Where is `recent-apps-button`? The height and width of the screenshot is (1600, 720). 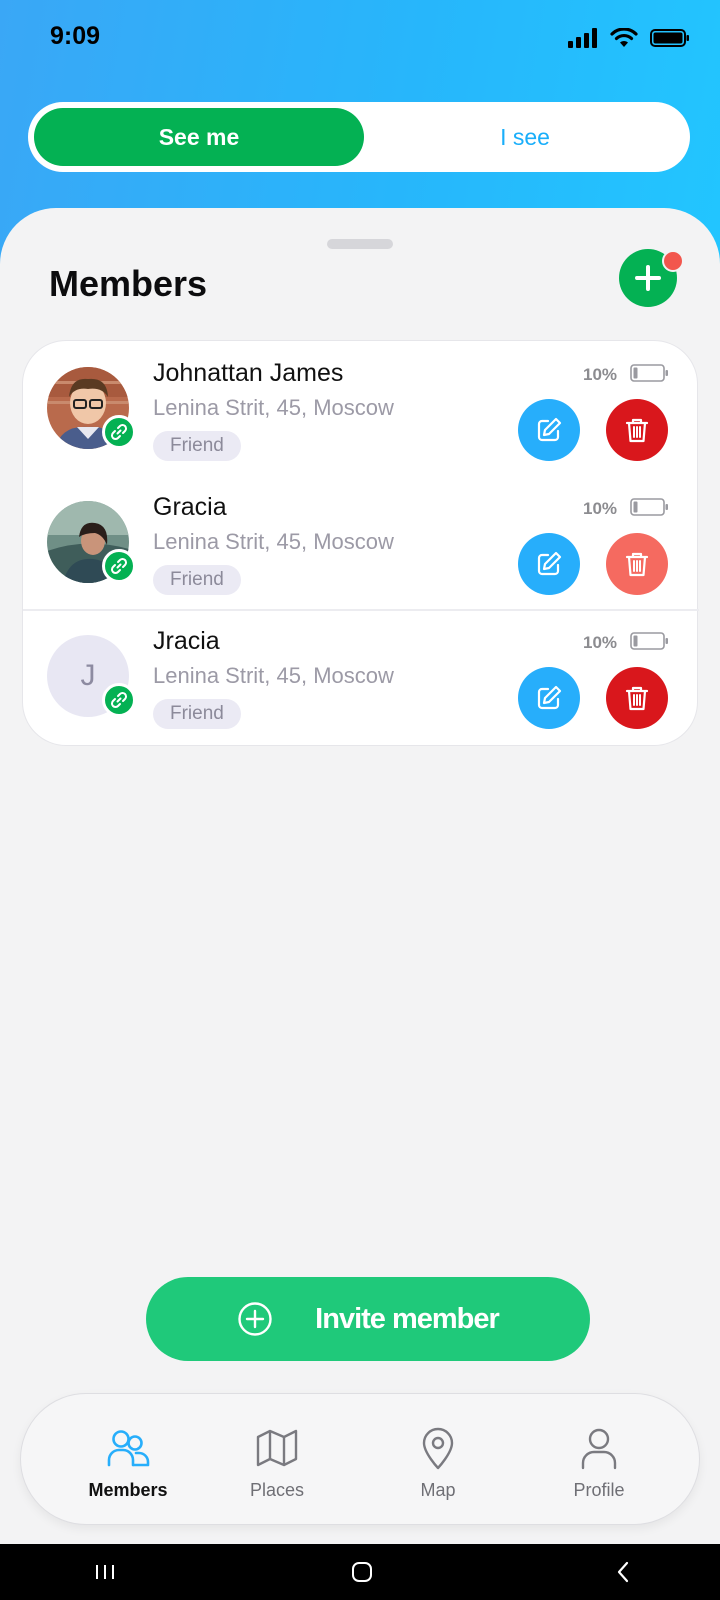
recent-apps-button is located at coordinates (105, 1572).